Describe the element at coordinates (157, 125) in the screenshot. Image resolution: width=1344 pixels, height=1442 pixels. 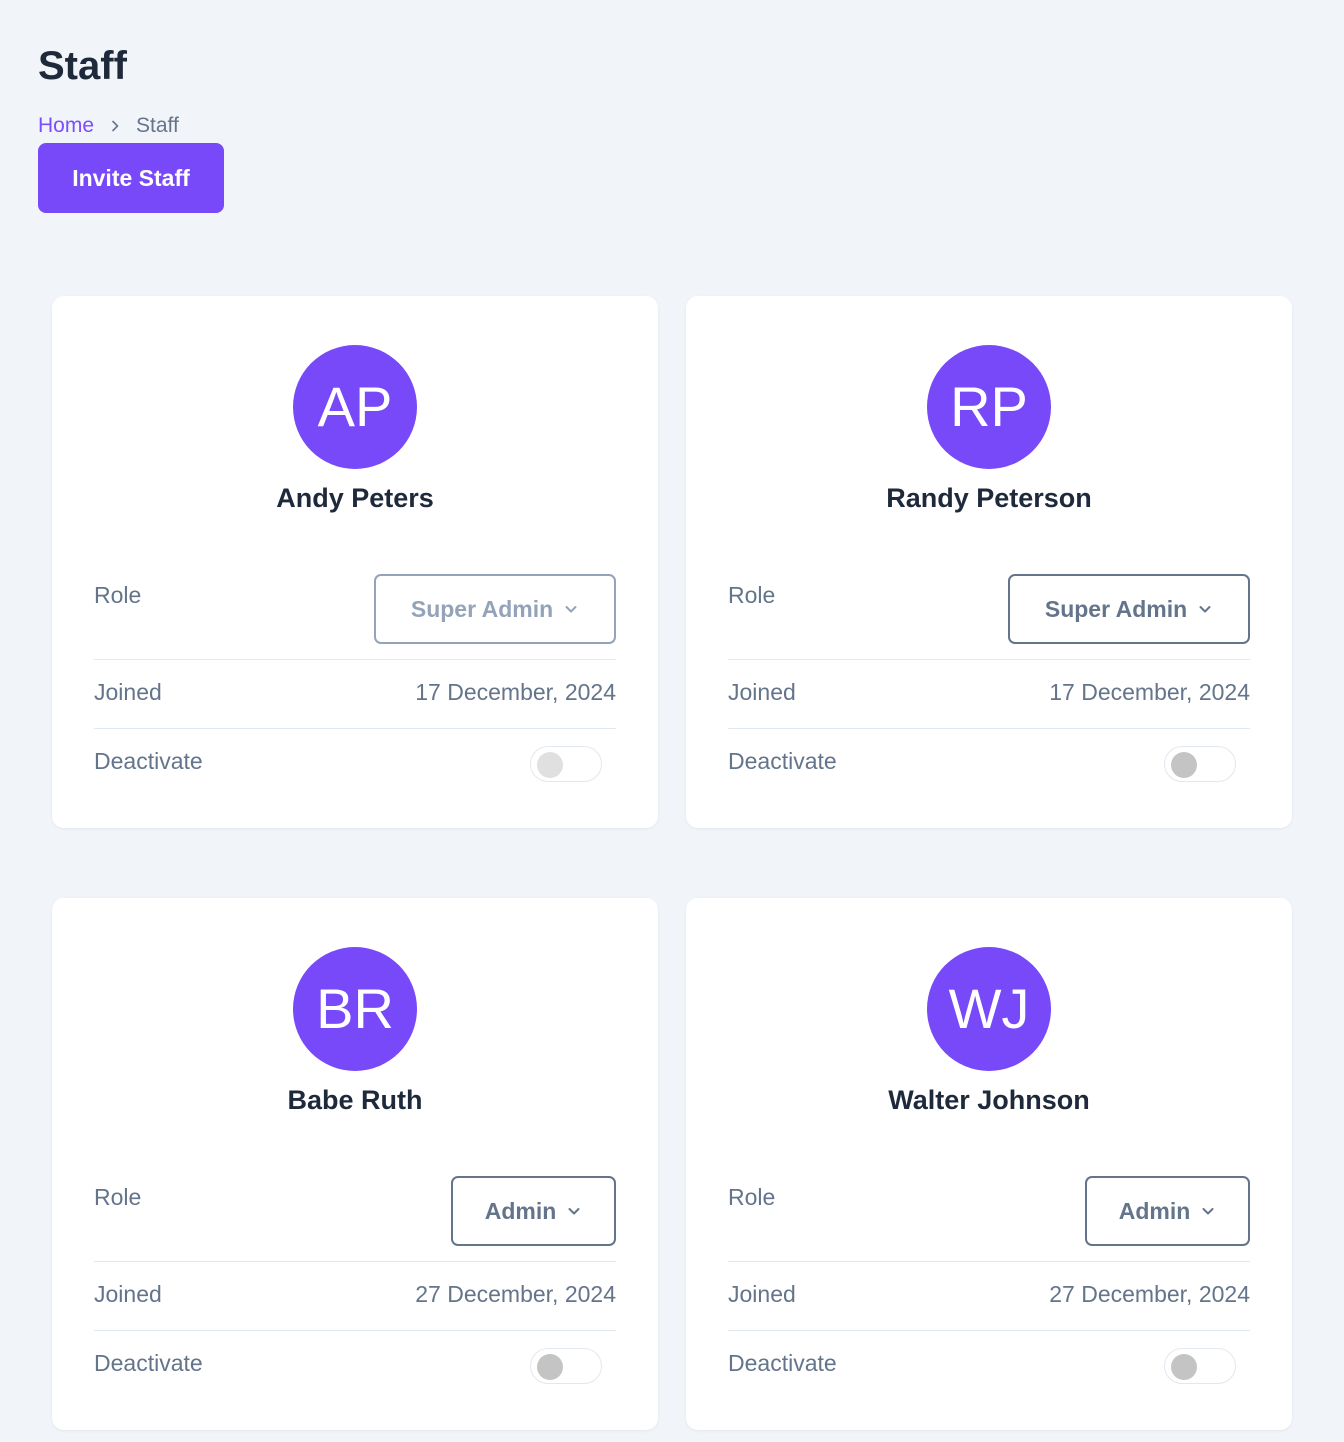
I see `breadcrumb-current: Staff` at that location.